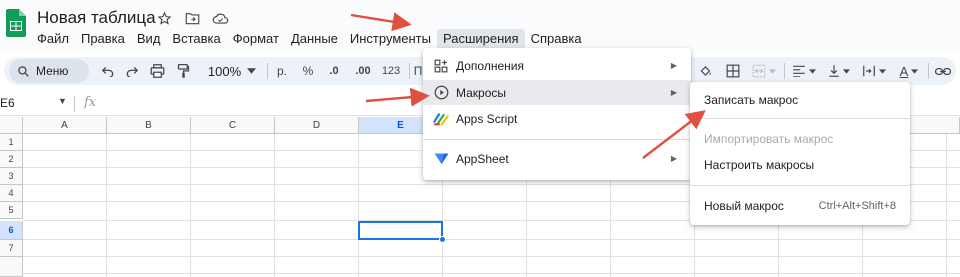 Image resolution: width=960 pixels, height=277 pixels. What do you see at coordinates (769, 138) in the screenshot?
I see `menu-item-label: Импортировать макрос` at bounding box center [769, 138].